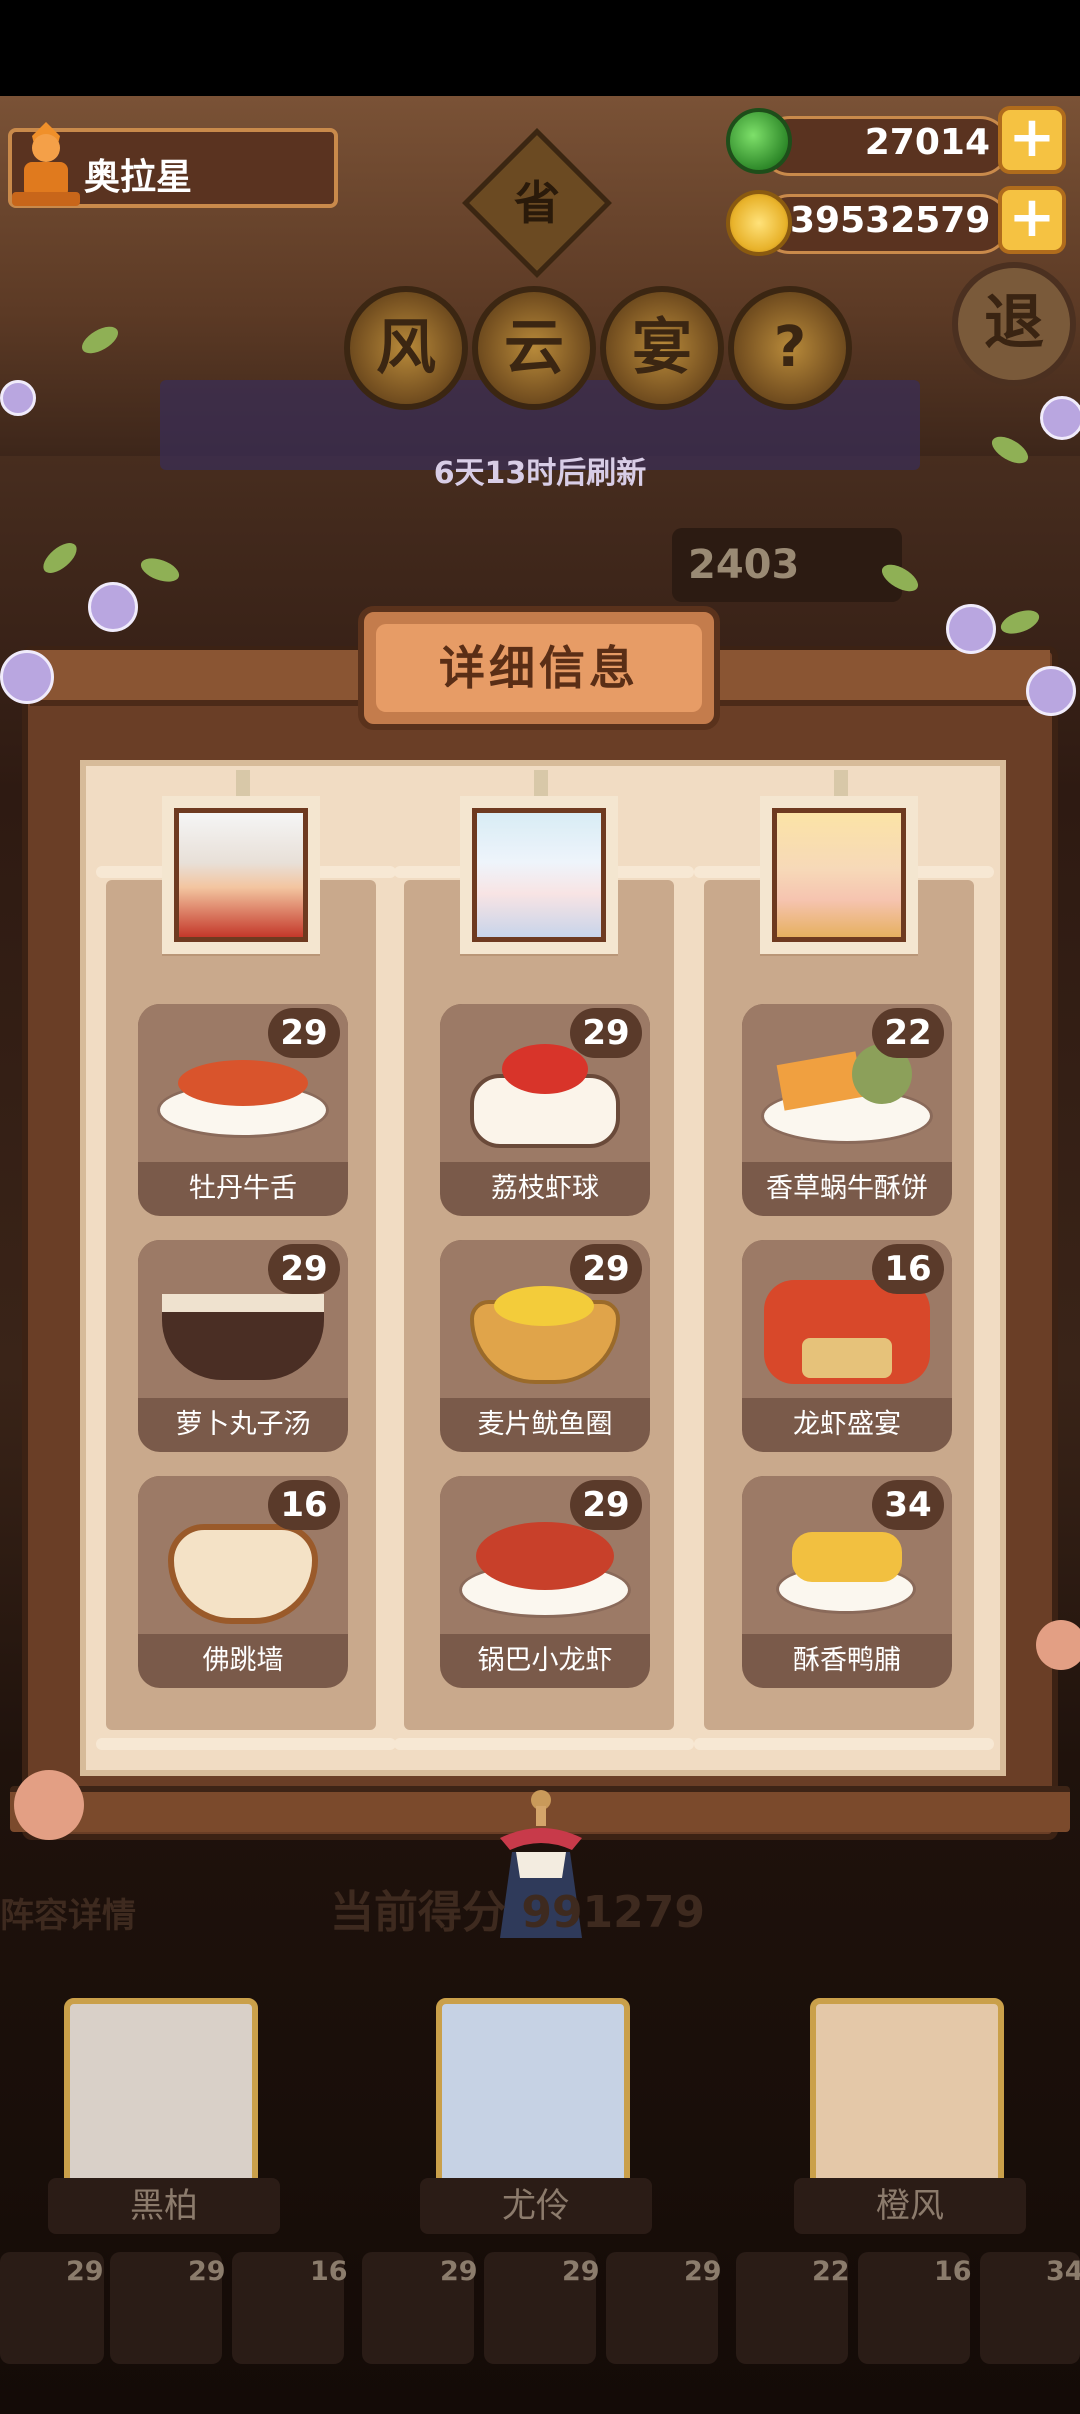 Image resolution: width=1080 pixels, height=2414 pixels. What do you see at coordinates (662, 348) in the screenshot?
I see `title-char-yan: 宴` at bounding box center [662, 348].